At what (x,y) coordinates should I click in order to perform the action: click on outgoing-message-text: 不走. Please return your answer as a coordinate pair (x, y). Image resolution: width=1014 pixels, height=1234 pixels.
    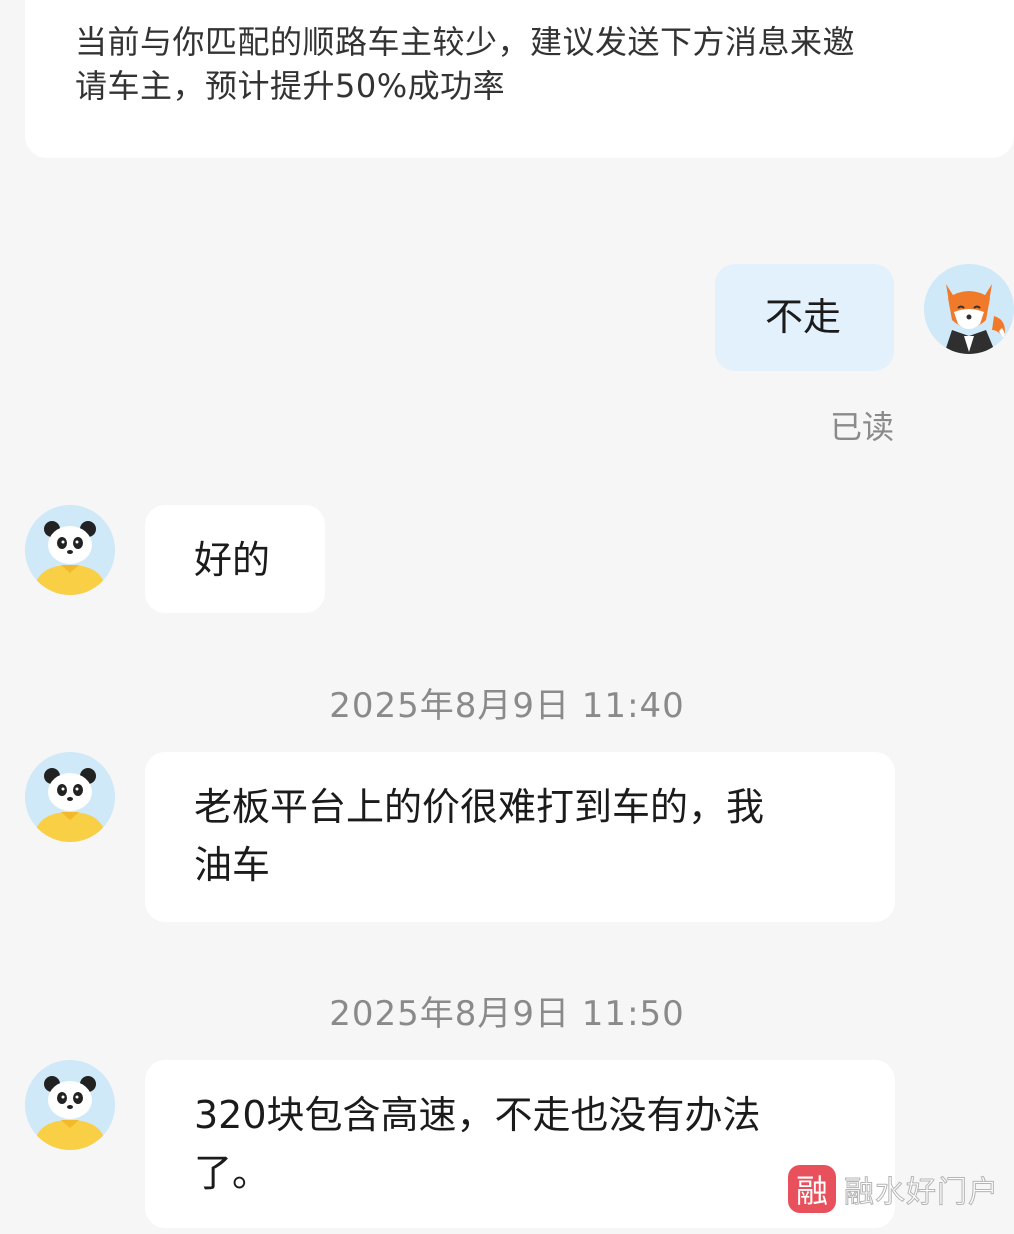
    Looking at the image, I should click on (803, 317).